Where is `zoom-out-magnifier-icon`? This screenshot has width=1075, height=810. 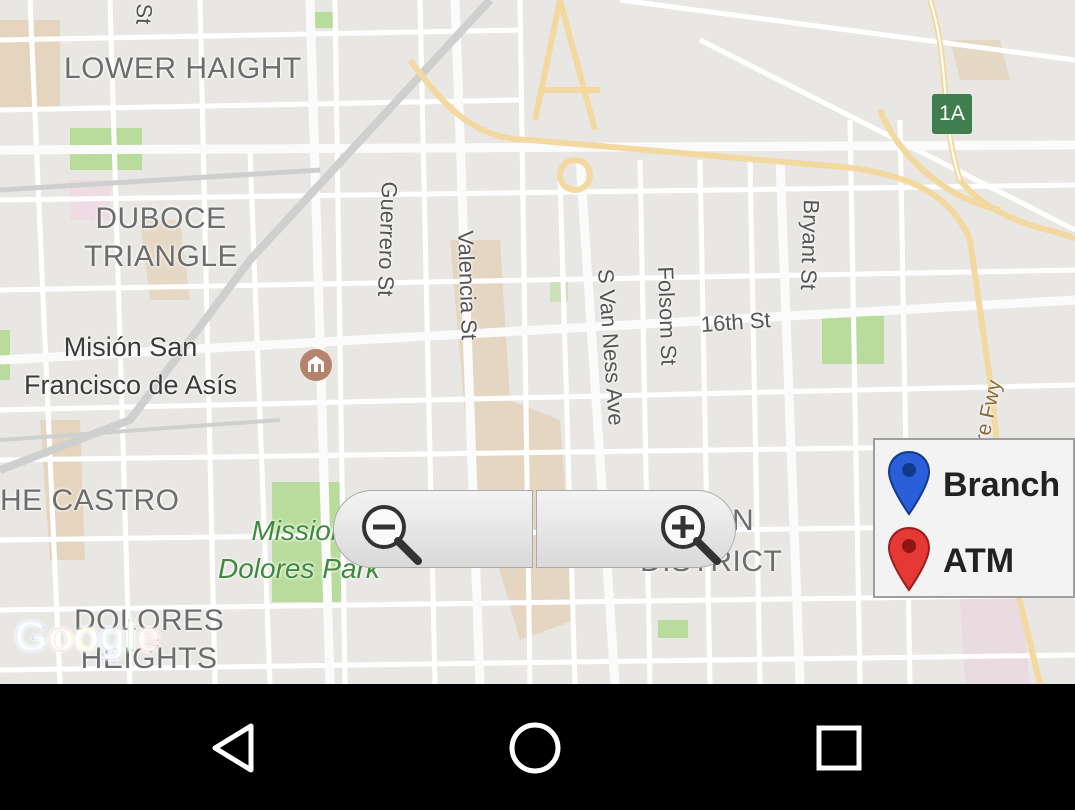 zoom-out-magnifier-icon is located at coordinates (392, 535).